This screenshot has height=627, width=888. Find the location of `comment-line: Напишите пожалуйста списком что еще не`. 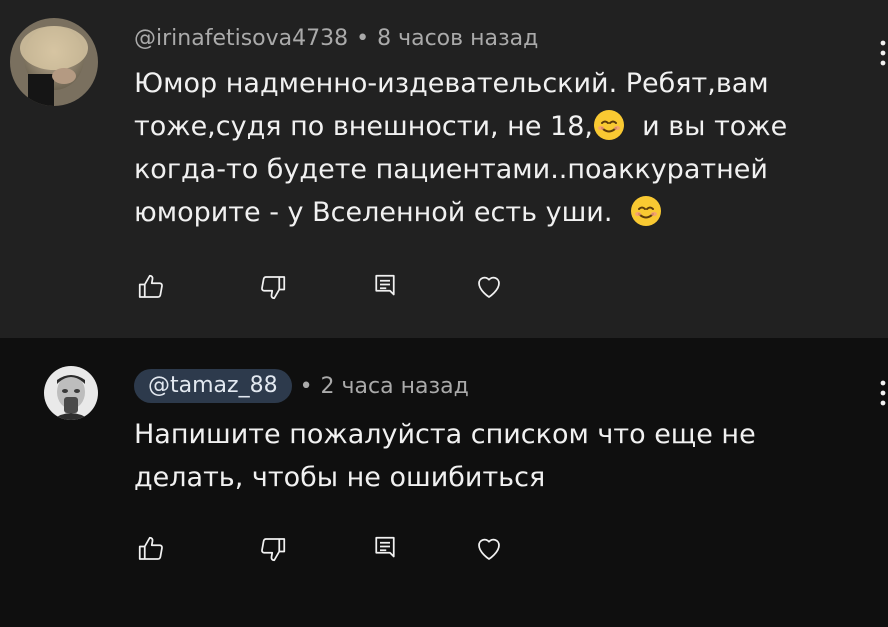

comment-line: Напишите пожалуйста списком что еще не is located at coordinates (445, 434).